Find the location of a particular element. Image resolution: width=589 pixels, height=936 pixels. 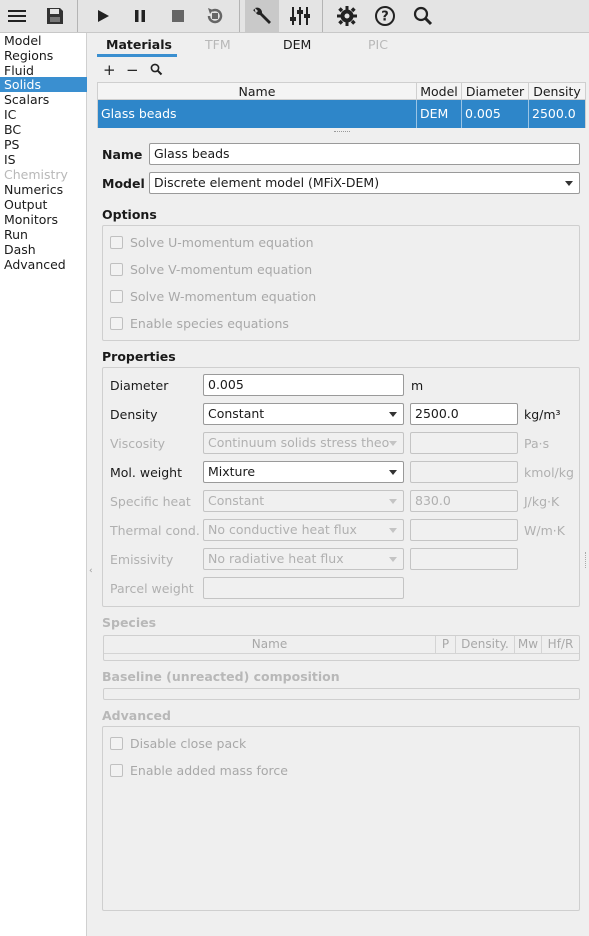

nav-item-regions: Regions is located at coordinates (43, 55).